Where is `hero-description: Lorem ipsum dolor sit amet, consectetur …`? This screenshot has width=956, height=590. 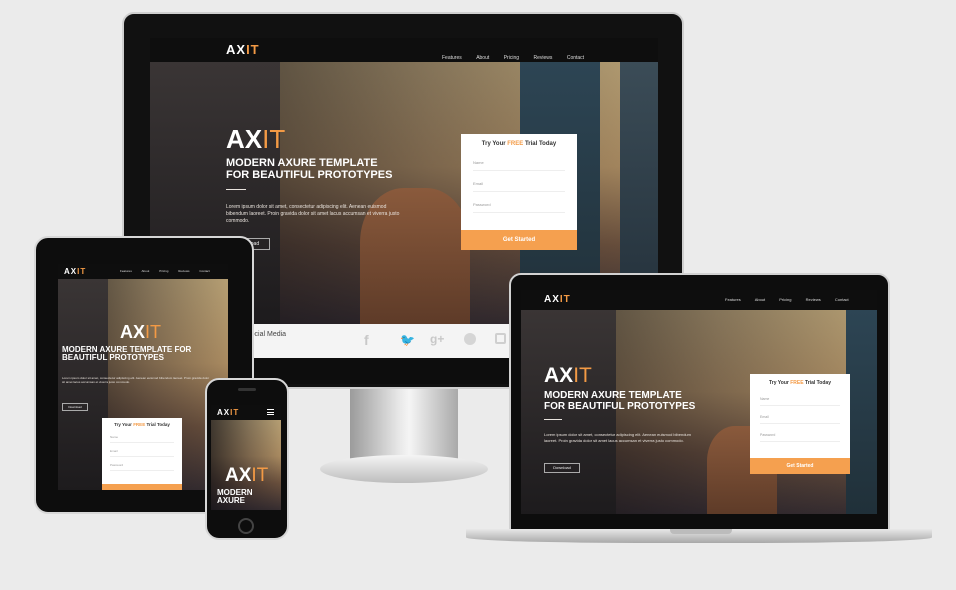
hero-description: Lorem ipsum dolor sit amet, consectetur … is located at coordinates (313, 214).